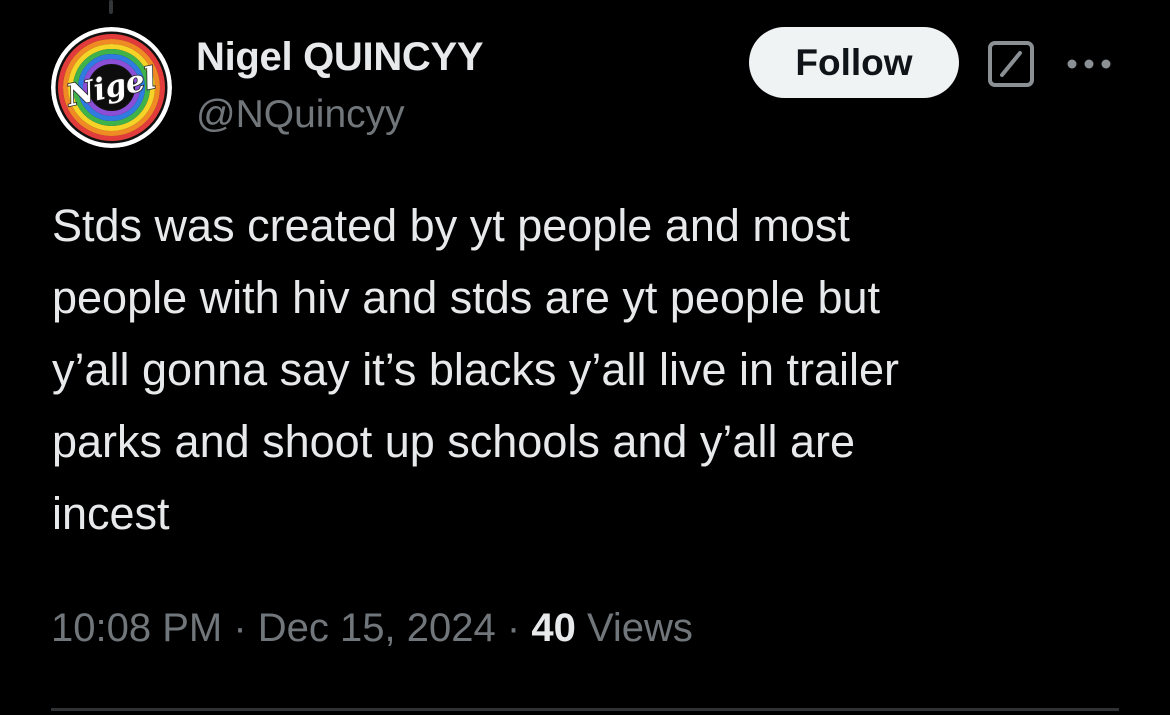 This screenshot has height=715, width=1170. Describe the element at coordinates (111, 513) in the screenshot. I see `tweet-text-line: incest` at that location.